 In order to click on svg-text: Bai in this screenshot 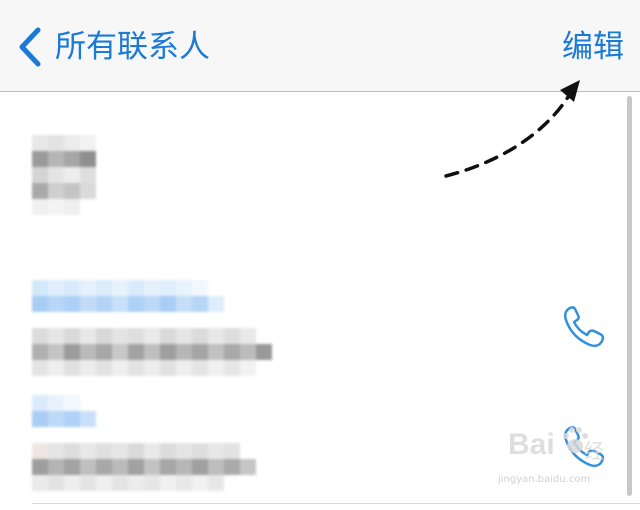, I will do `click(531, 444)`.